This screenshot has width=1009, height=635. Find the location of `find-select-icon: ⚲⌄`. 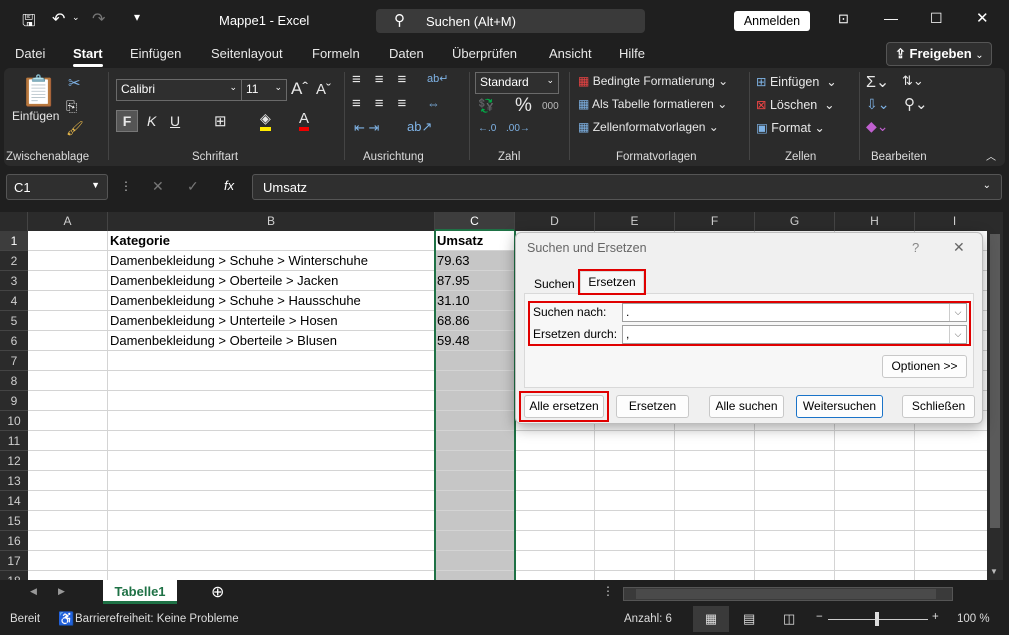

find-select-icon: ⚲⌄ is located at coordinates (916, 104).